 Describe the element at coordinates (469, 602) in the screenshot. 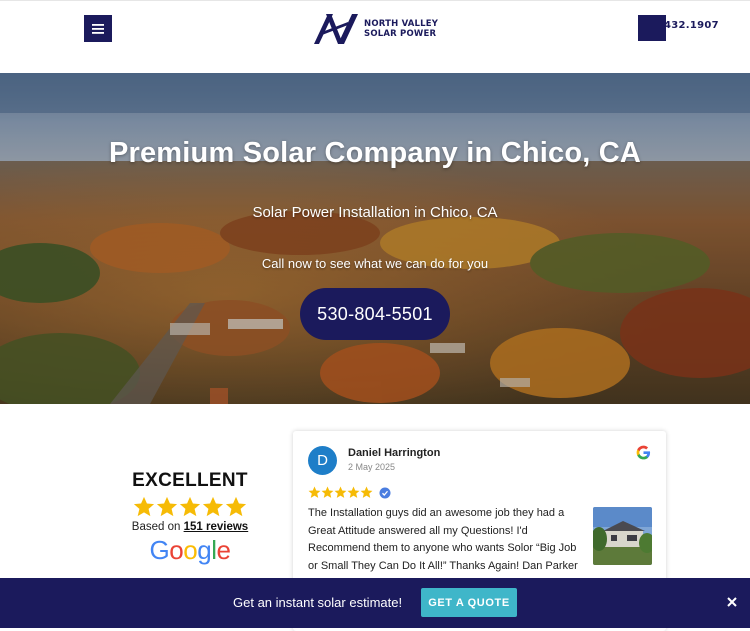

I see `get-quote-button: GET A QUOTE` at that location.